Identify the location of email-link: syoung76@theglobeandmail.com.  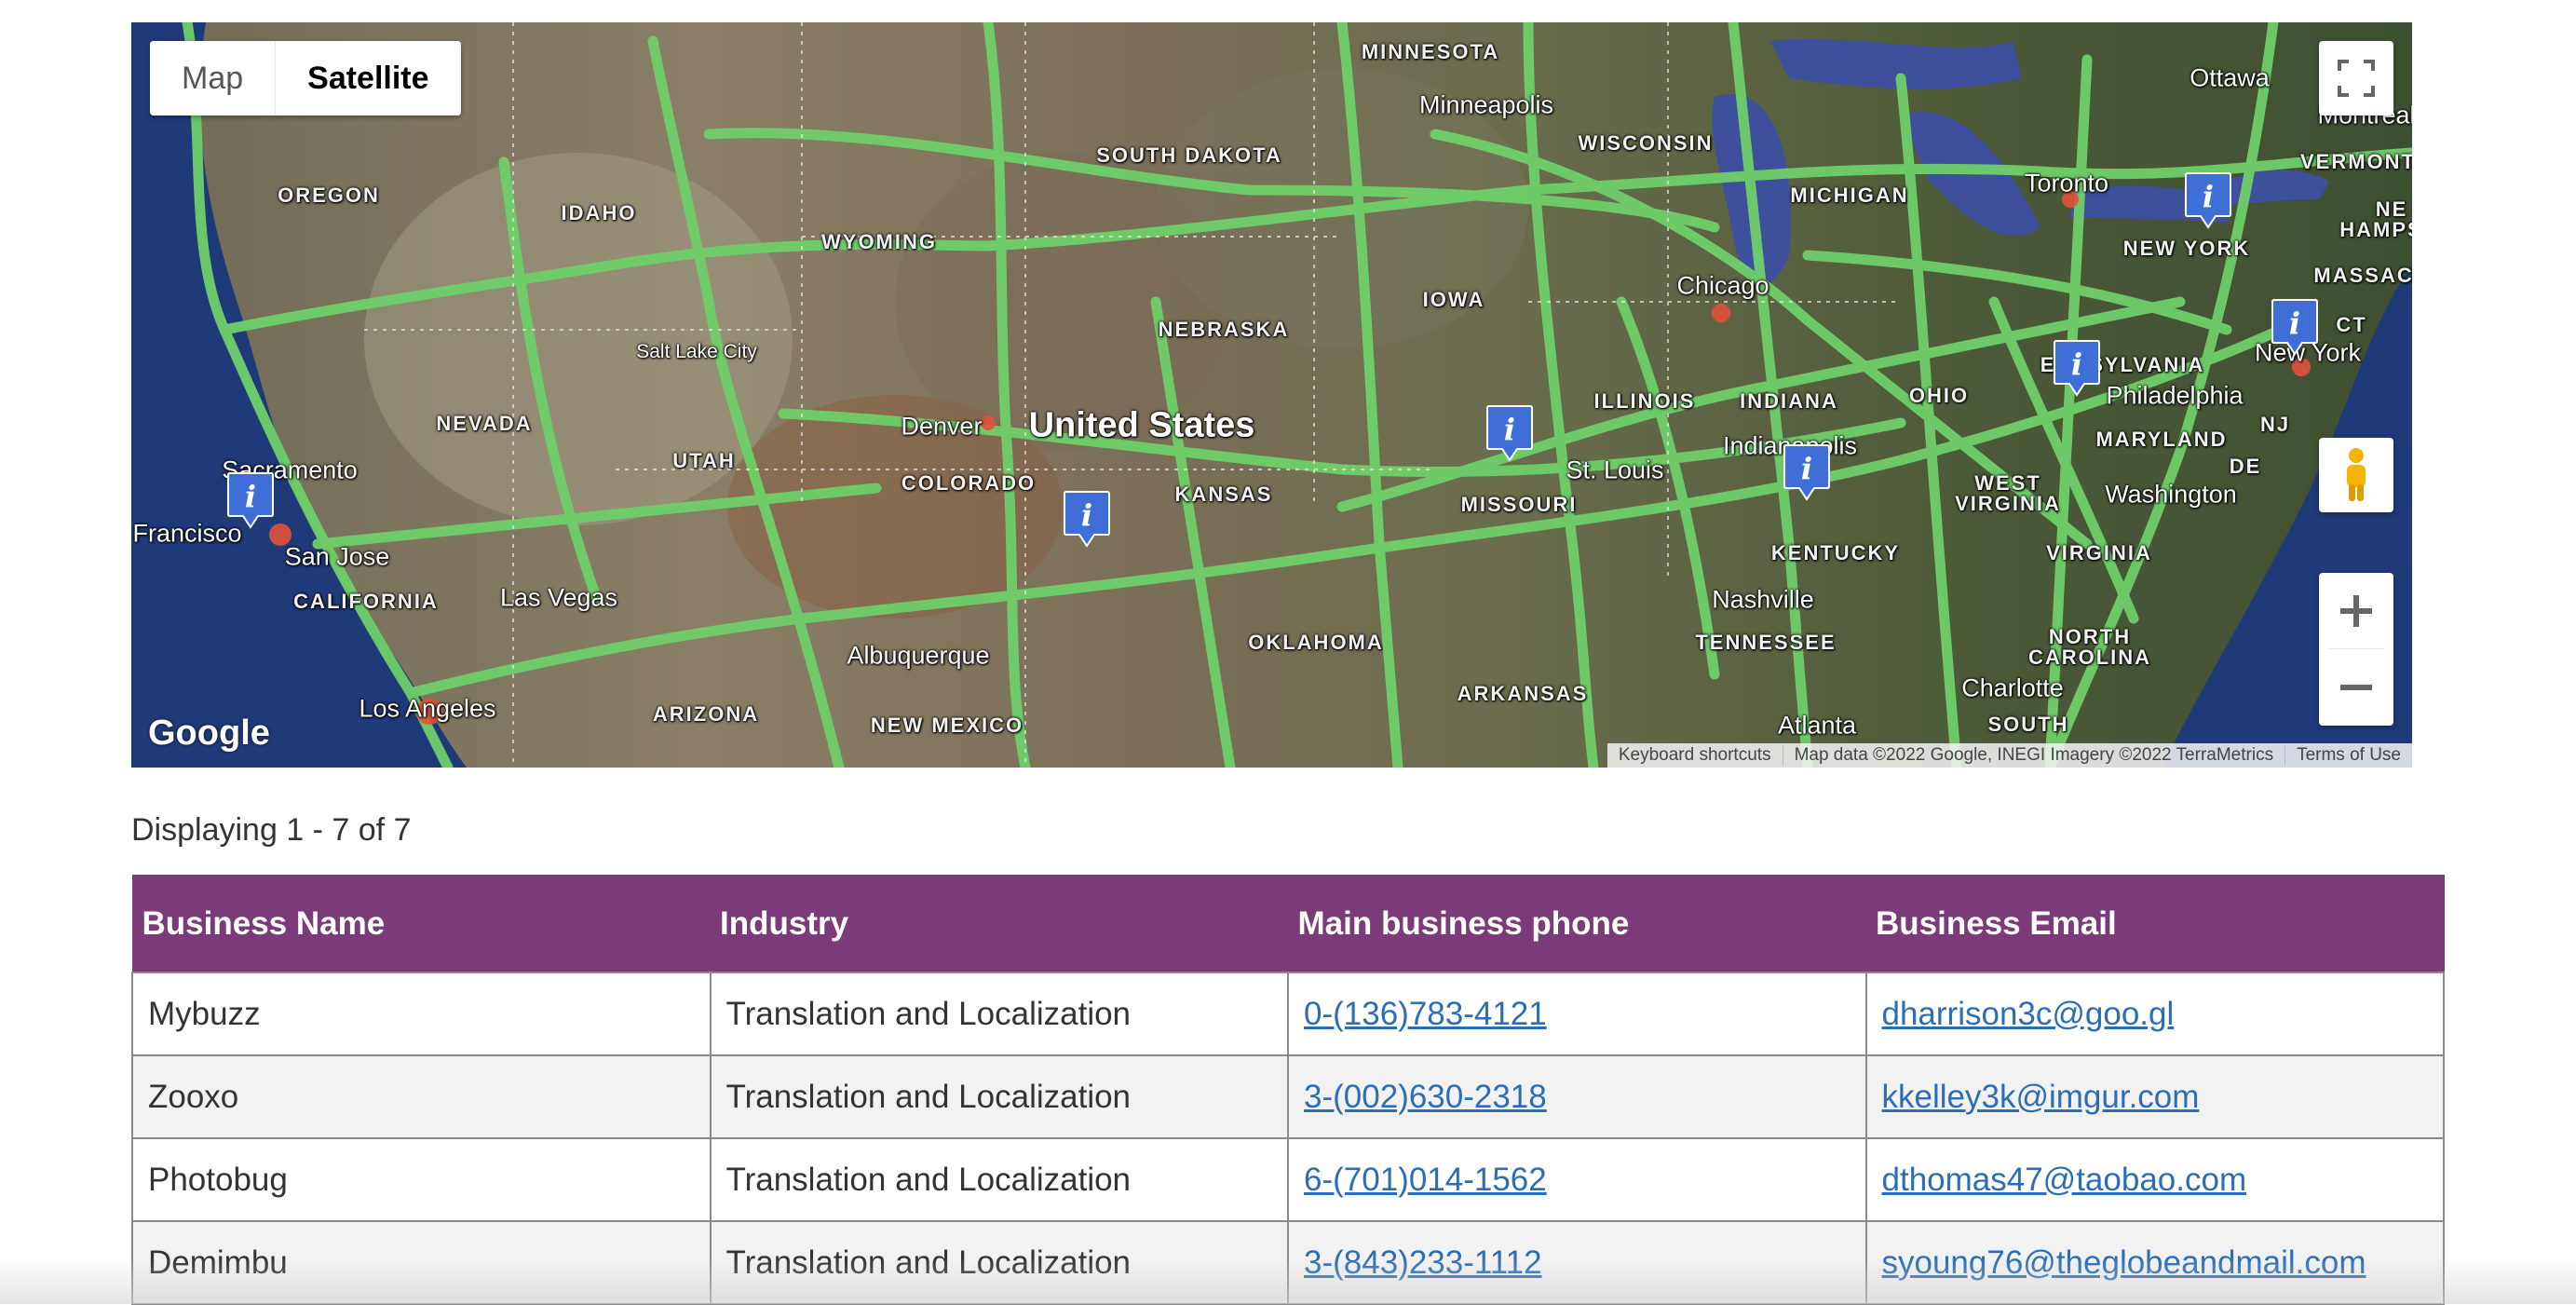
(2124, 1262).